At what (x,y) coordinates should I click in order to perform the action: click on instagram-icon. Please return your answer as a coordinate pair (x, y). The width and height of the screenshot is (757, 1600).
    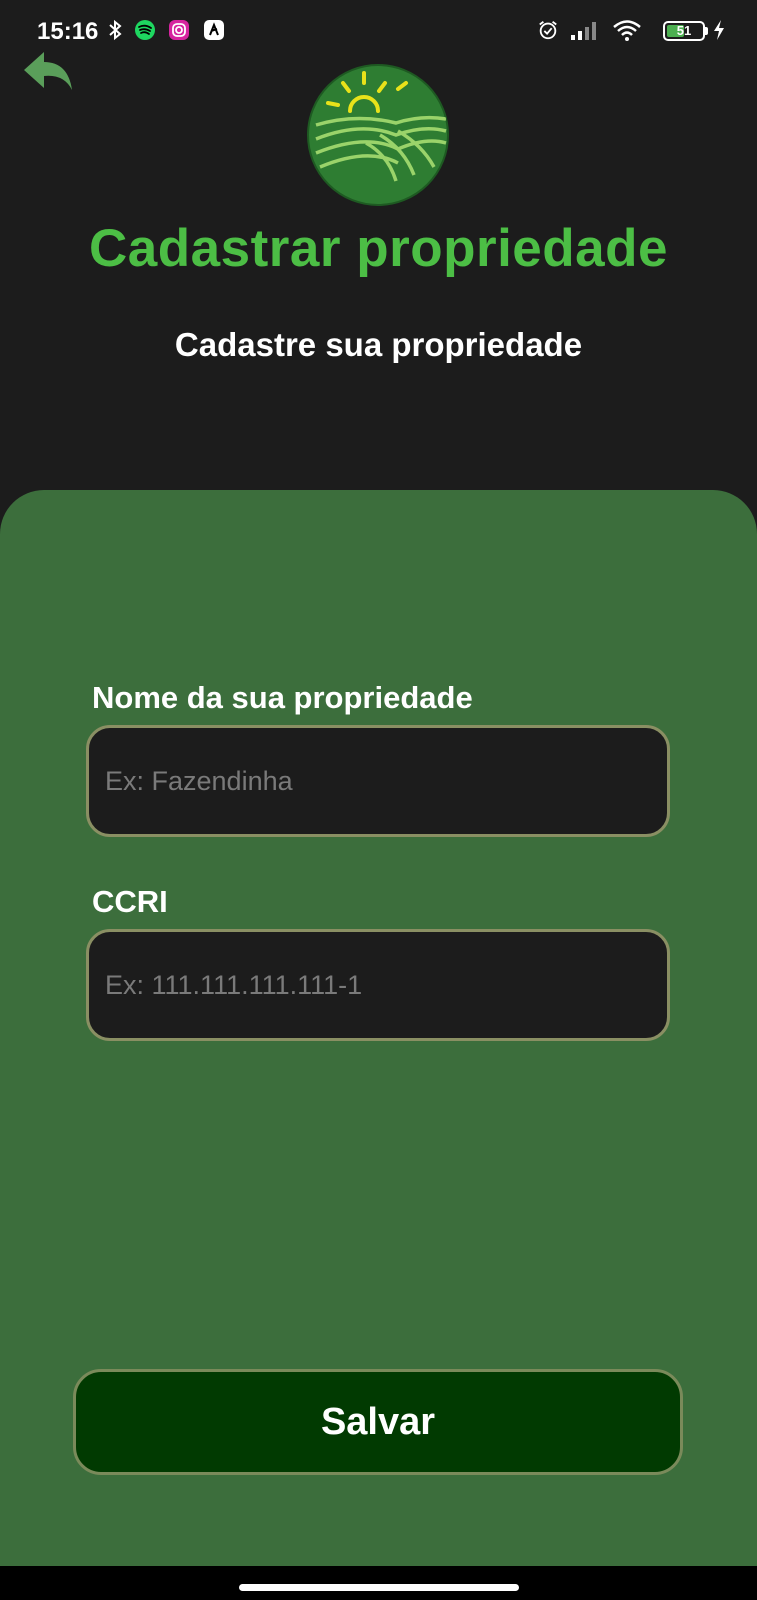
    Looking at the image, I should click on (179, 30).